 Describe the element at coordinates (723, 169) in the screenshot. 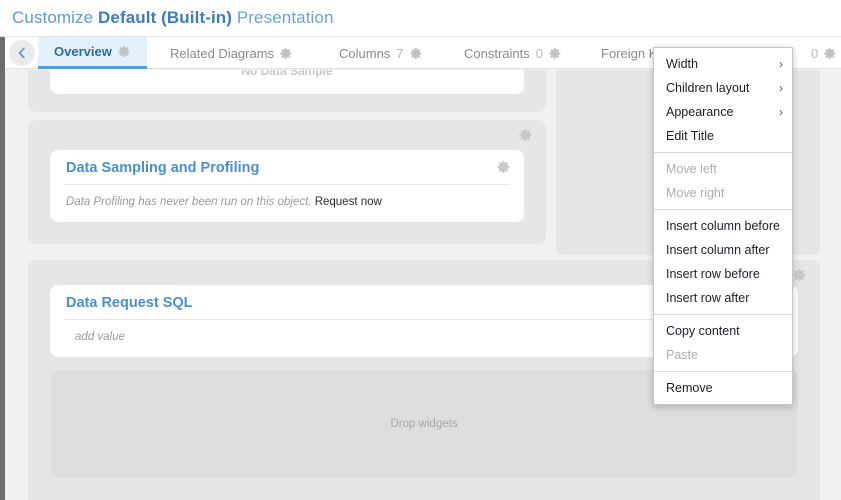

I see `menu-item-move-left: Move left` at that location.